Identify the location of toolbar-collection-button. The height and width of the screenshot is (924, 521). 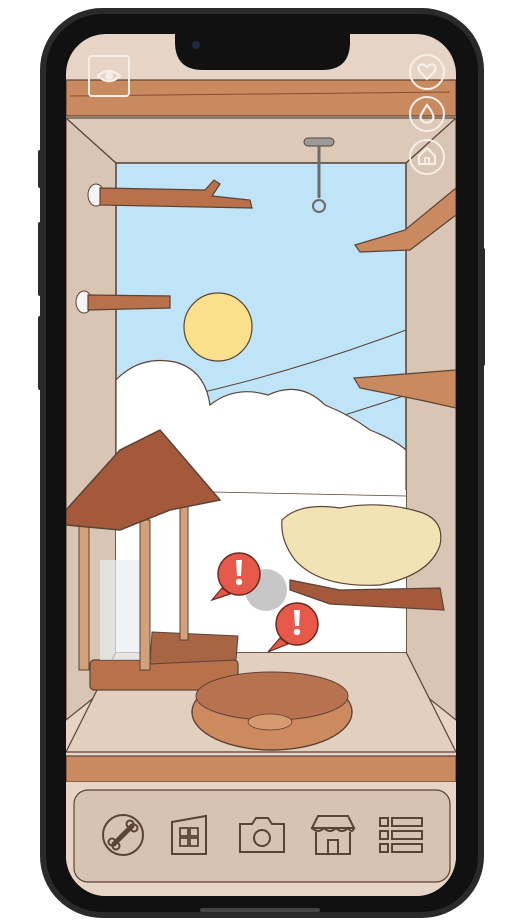
(191, 835).